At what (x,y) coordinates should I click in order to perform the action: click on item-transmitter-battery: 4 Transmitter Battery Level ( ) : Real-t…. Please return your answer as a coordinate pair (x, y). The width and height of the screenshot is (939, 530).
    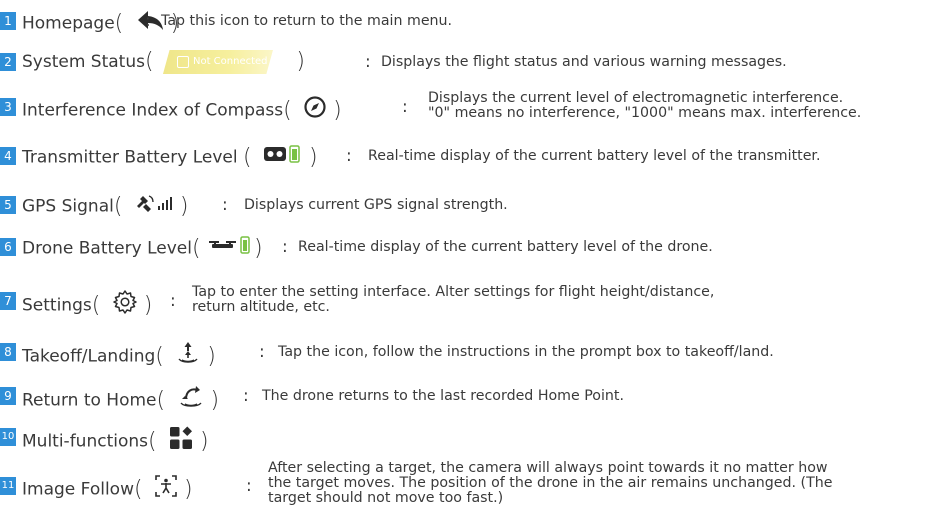
    Looking at the image, I should click on (469, 157).